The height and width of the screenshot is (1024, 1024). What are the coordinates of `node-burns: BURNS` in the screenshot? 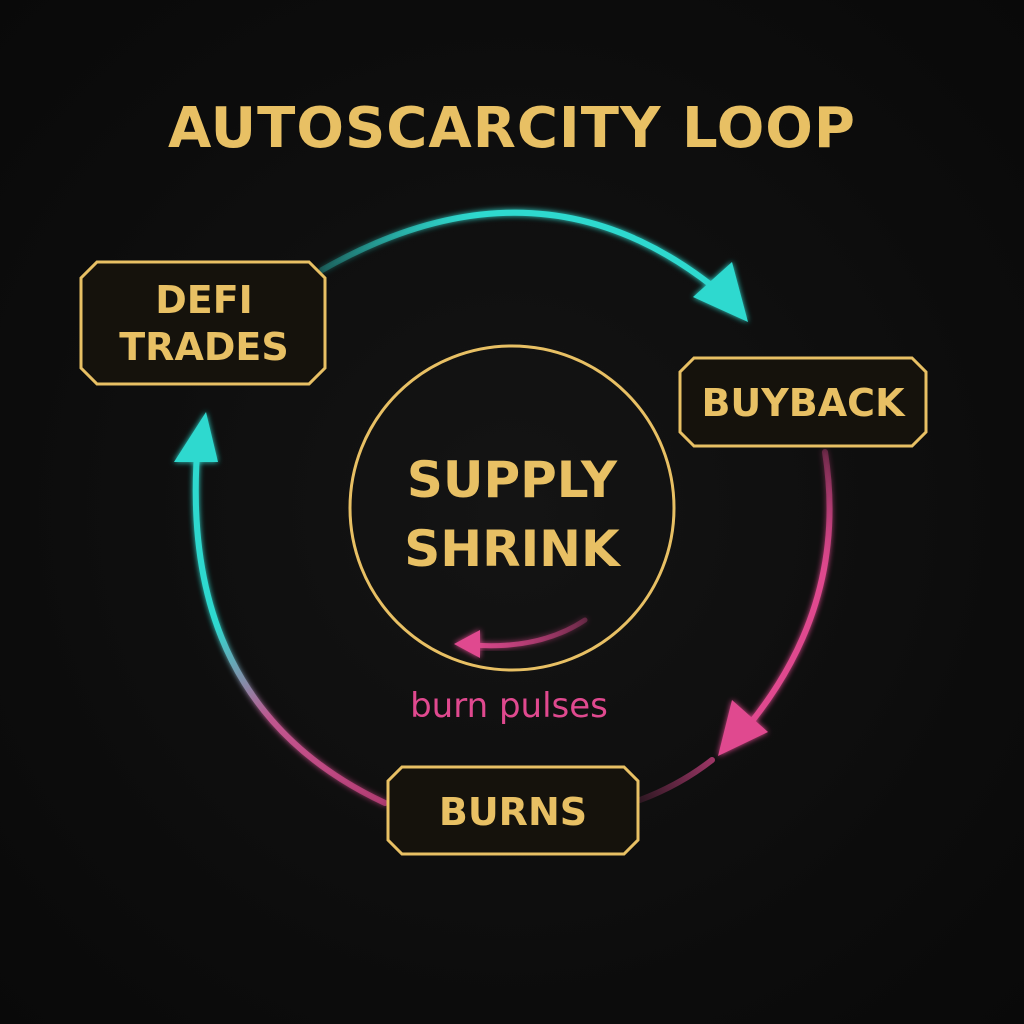 It's located at (513, 810).